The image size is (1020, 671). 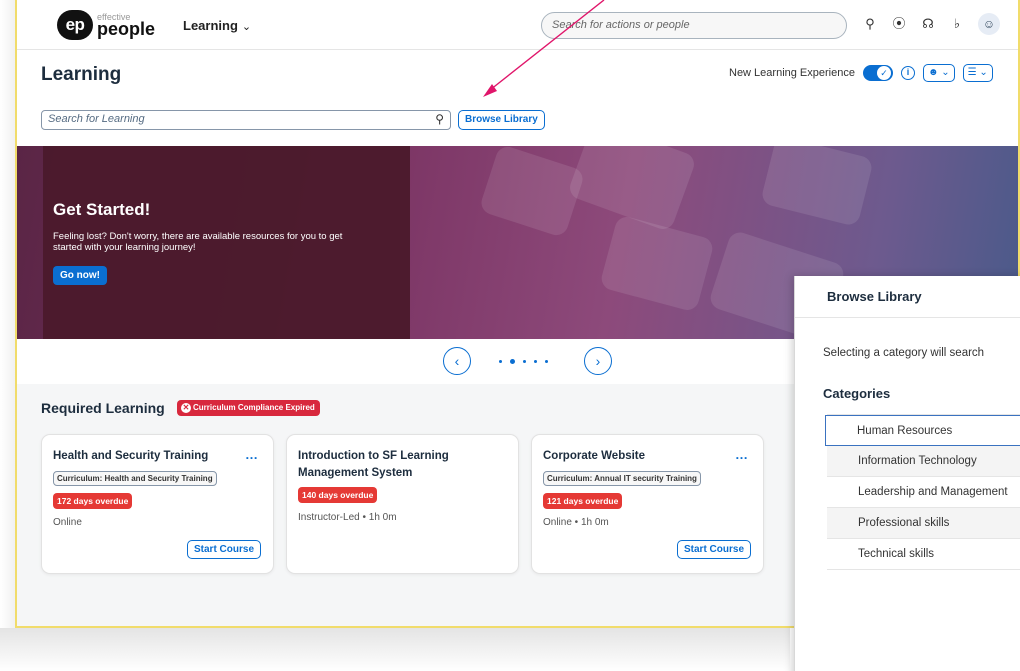 What do you see at coordinates (899, 24) in the screenshot?
I see `approvals-icon: ⦿` at bounding box center [899, 24].